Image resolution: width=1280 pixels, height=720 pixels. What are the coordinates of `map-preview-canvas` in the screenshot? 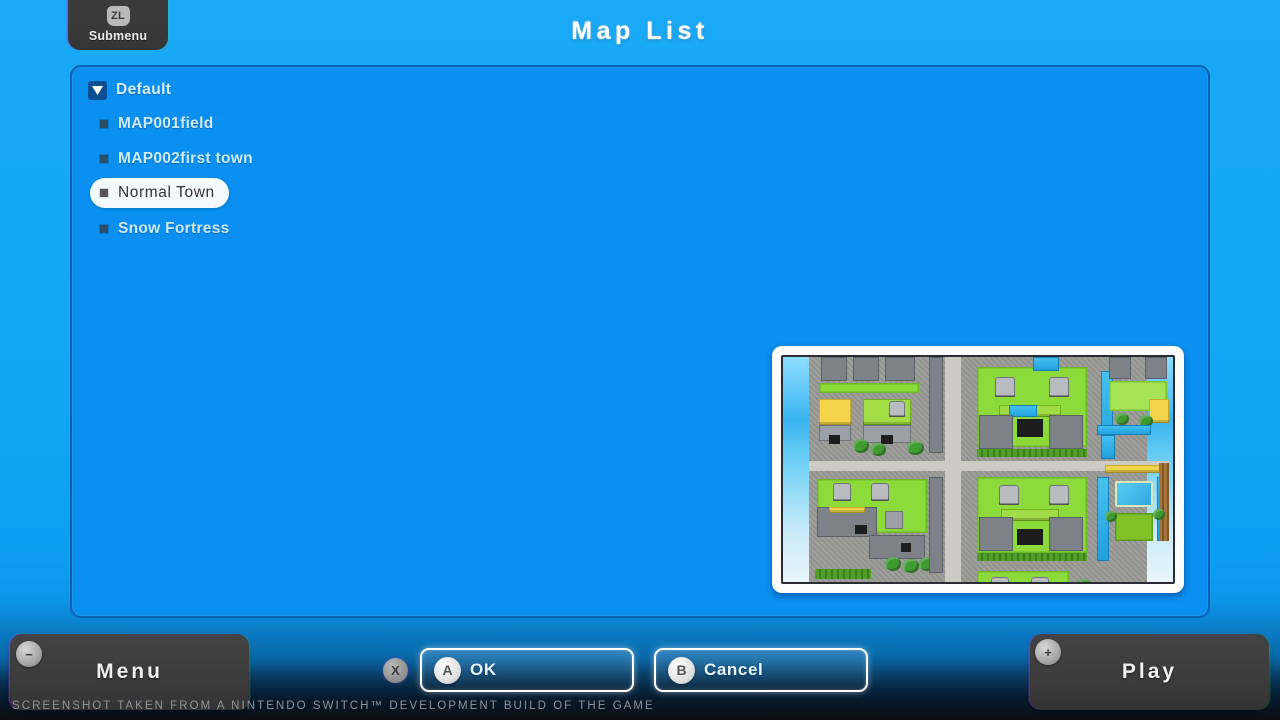 It's located at (989, 469).